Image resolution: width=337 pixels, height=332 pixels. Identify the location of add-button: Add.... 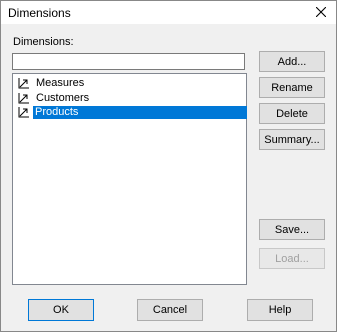
(292, 61).